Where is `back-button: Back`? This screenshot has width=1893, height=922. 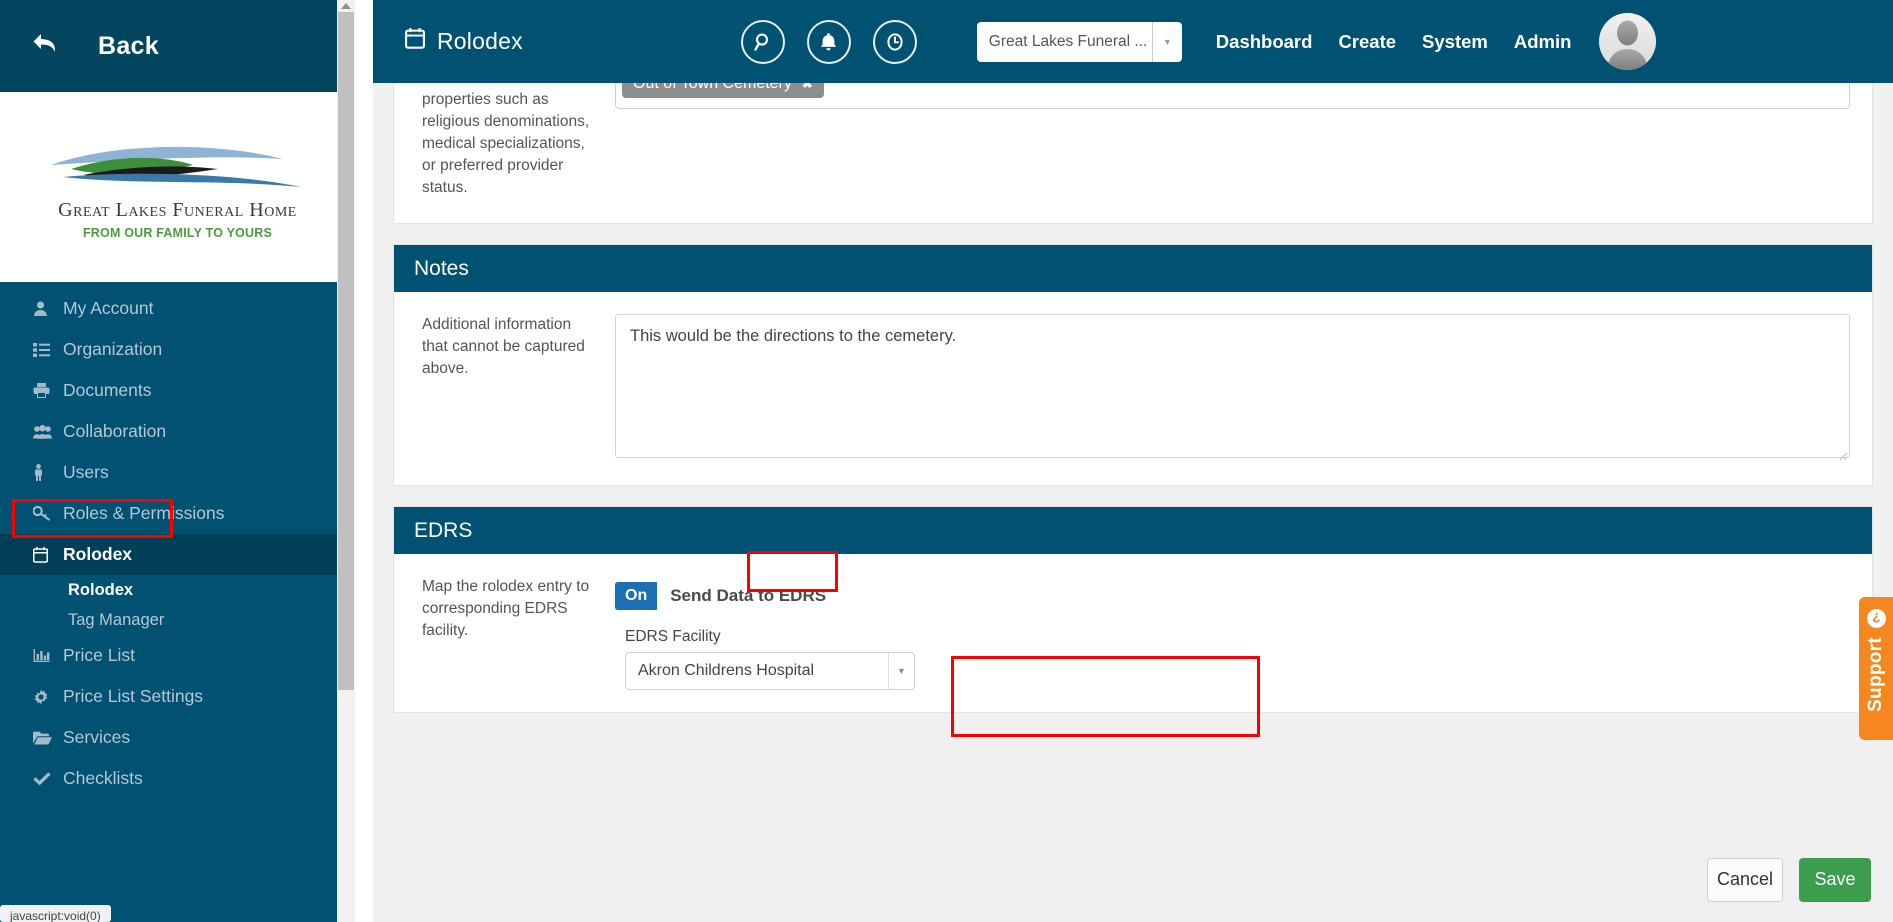 back-button: Back is located at coordinates (177, 46).